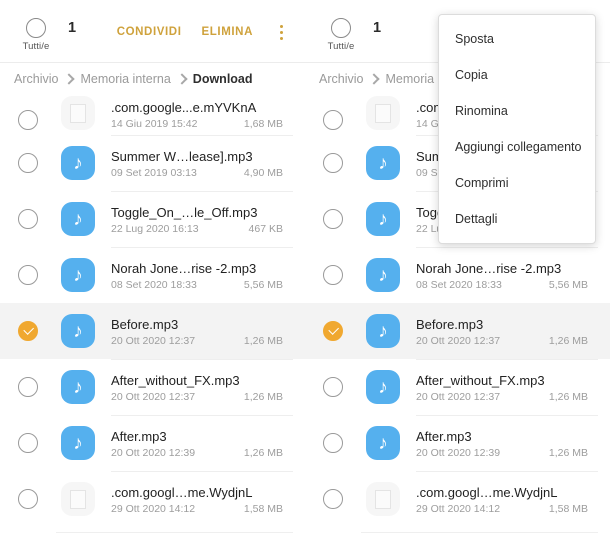  I want to click on menu-item-comprimi: Comprimi, so click(517, 183).